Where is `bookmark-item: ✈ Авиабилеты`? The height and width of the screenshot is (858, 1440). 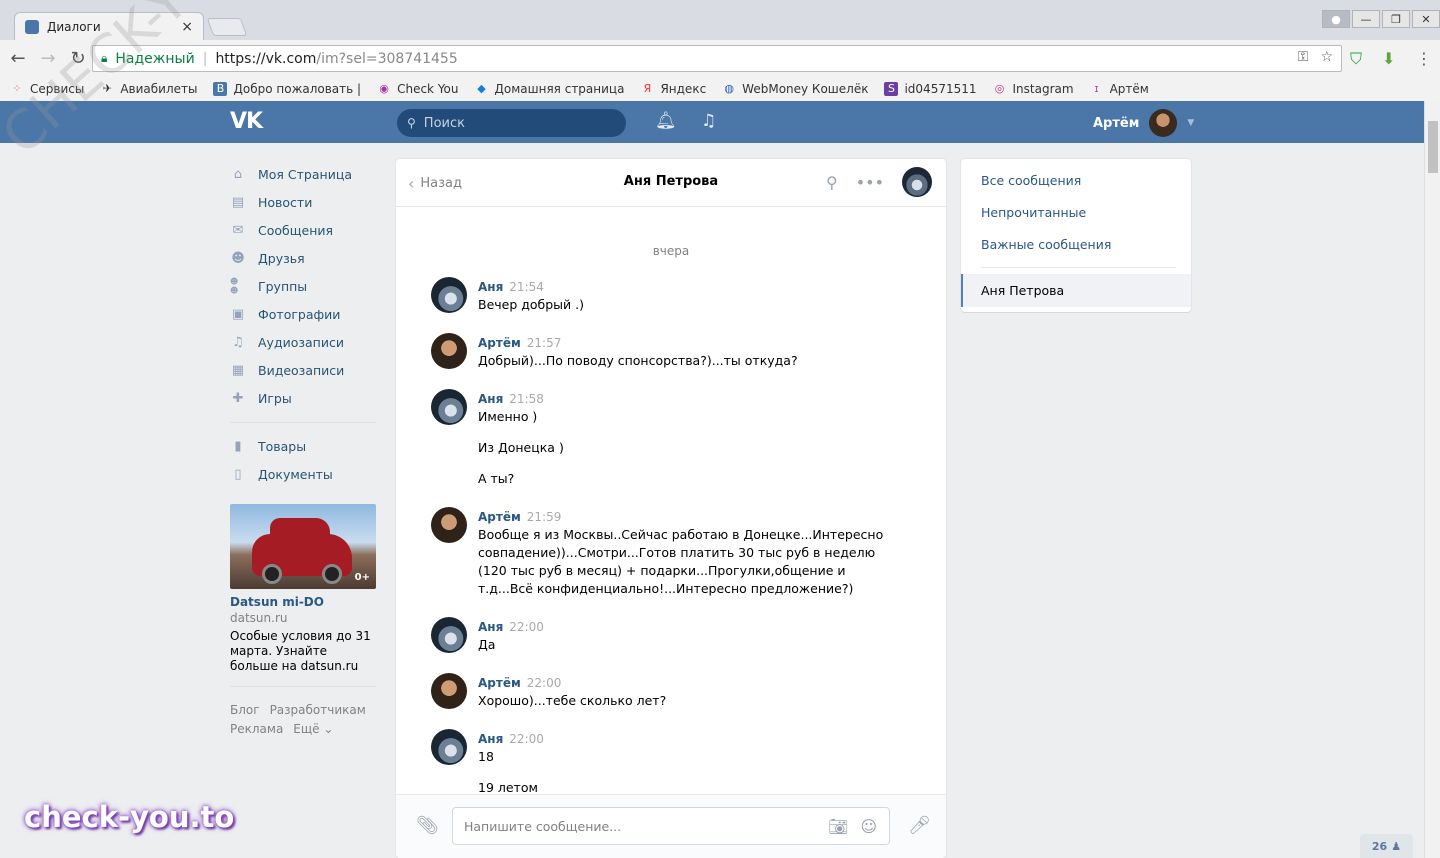
bookmark-item: ✈ Авиабилеты is located at coordinates (149, 89).